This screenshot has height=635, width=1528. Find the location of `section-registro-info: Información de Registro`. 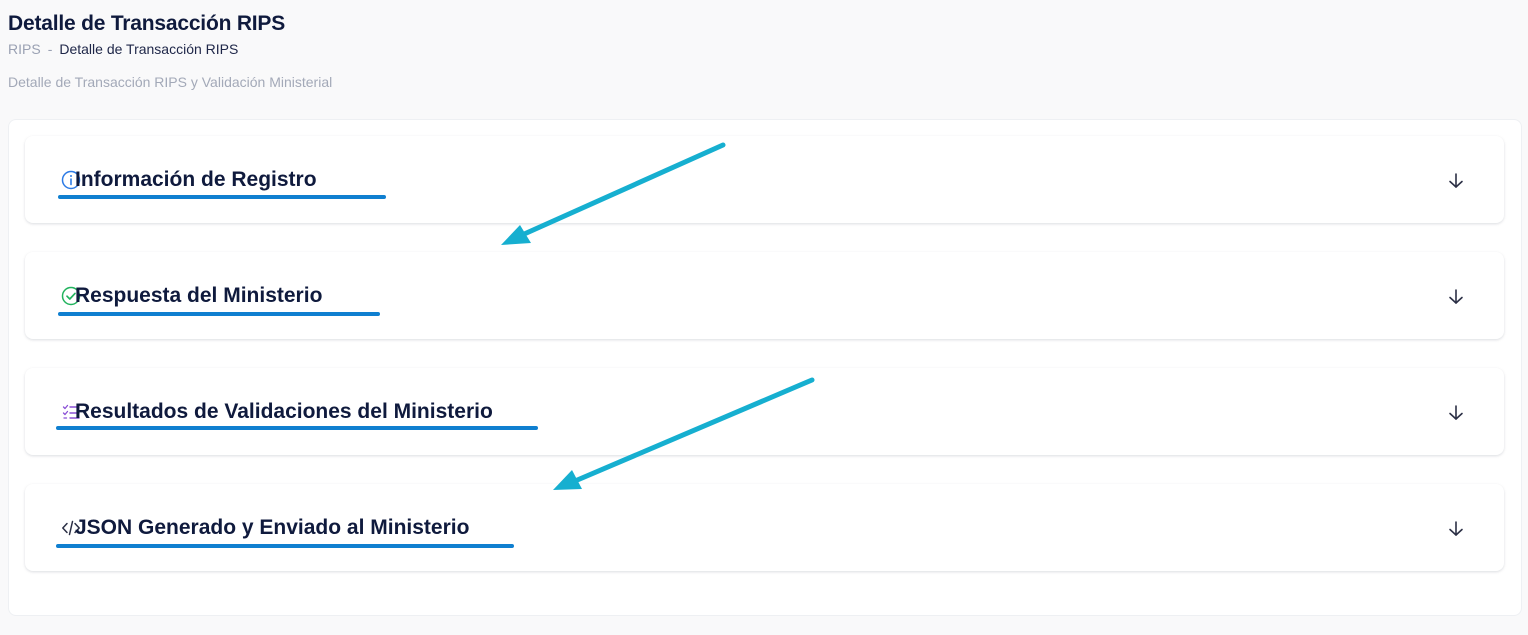

section-registro-info: Información de Registro is located at coordinates (764, 179).